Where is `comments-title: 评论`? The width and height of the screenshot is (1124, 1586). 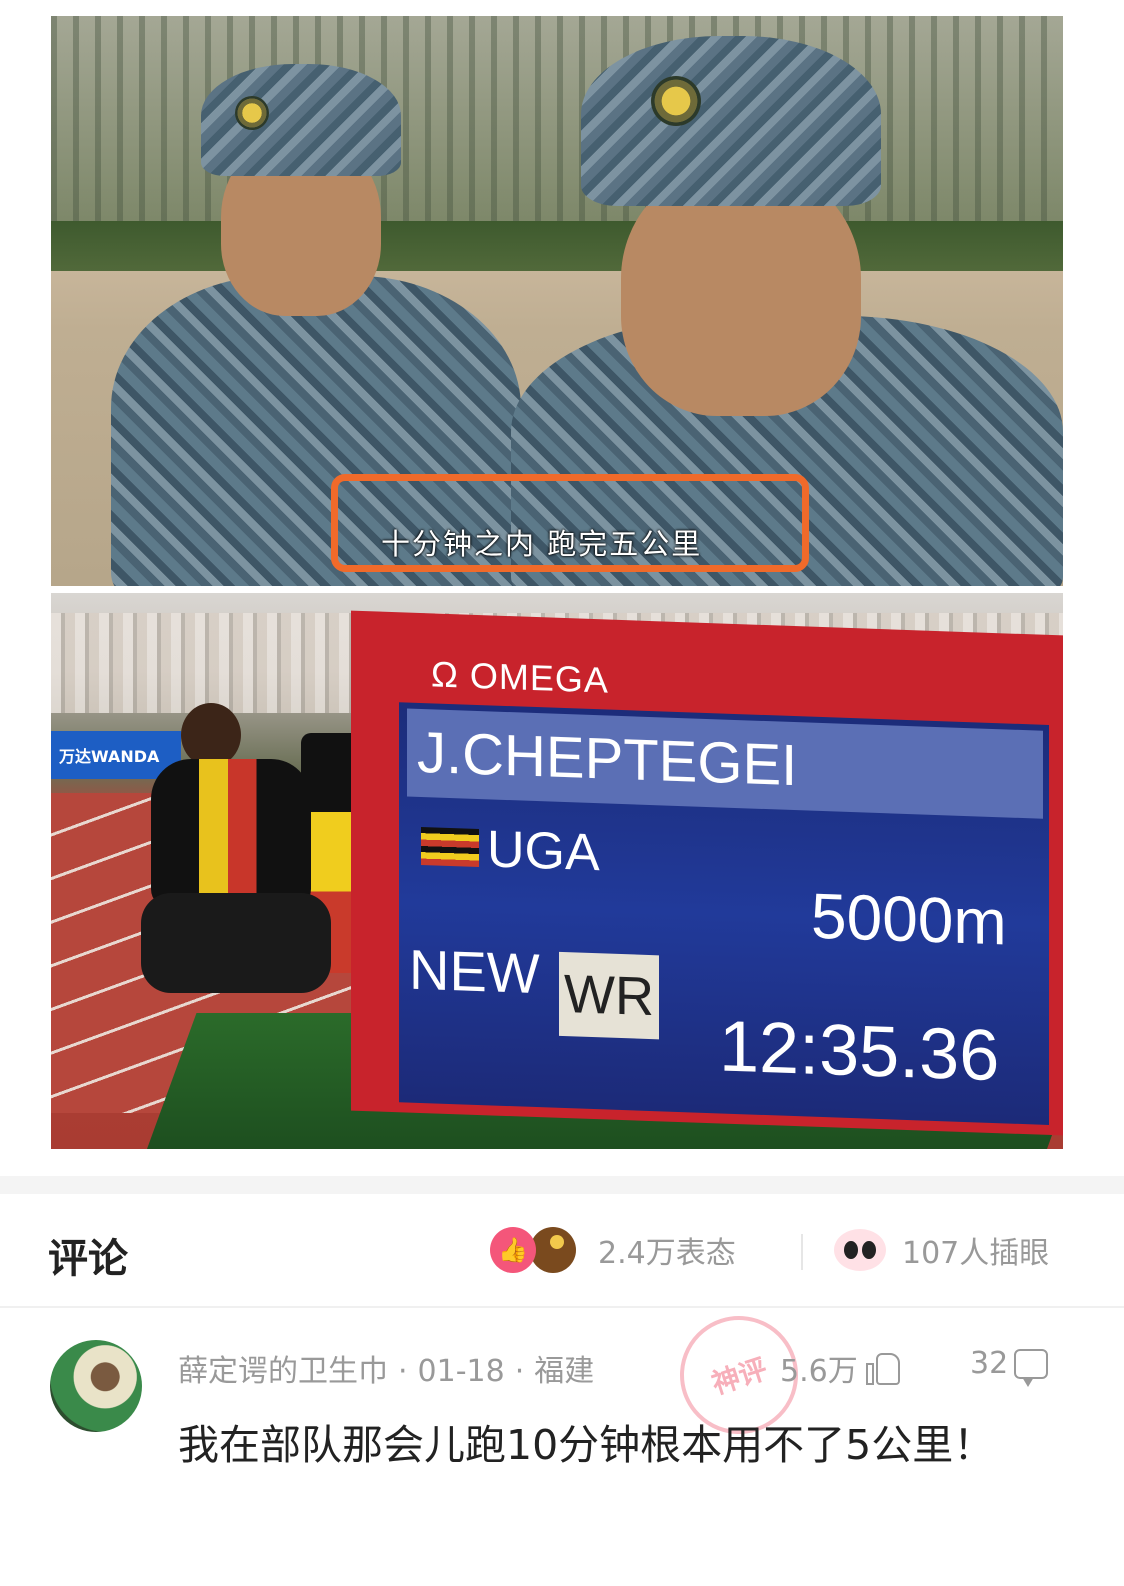 comments-title: 评论 is located at coordinates (88, 1259).